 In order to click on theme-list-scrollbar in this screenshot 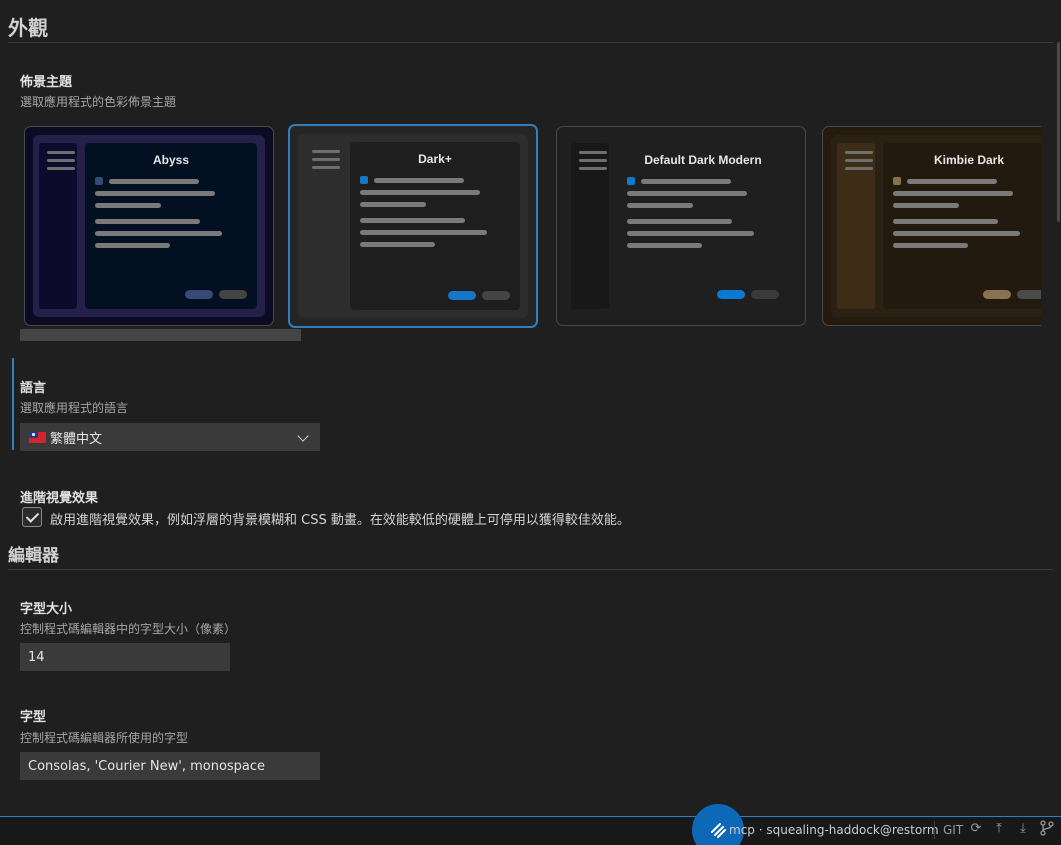, I will do `click(160, 335)`.